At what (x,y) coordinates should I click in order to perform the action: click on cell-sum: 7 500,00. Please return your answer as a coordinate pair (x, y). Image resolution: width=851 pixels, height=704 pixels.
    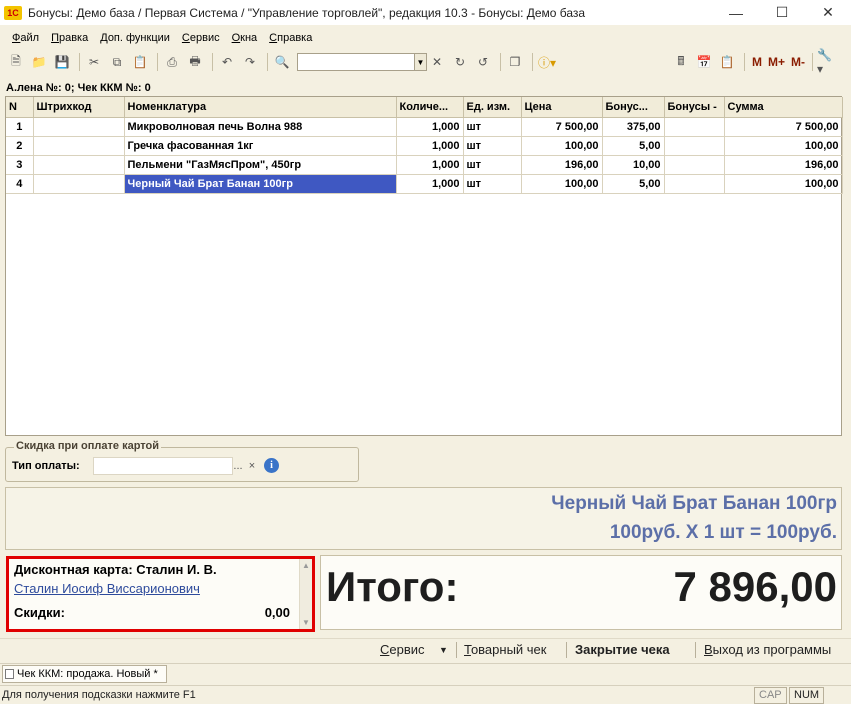
    Looking at the image, I should click on (783, 127).